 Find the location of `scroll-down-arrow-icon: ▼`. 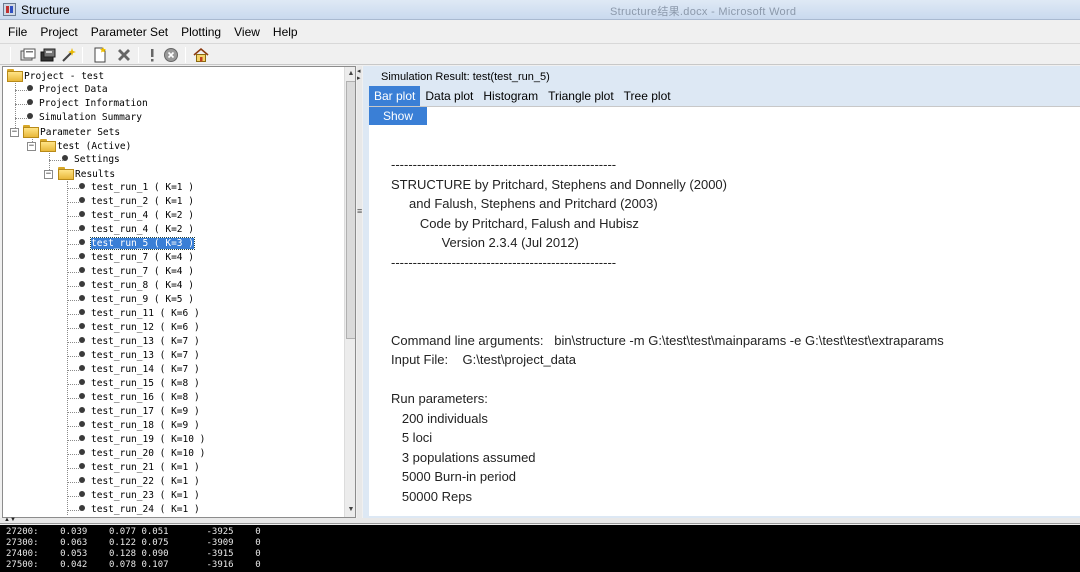

scroll-down-arrow-icon: ▼ is located at coordinates (350, 510).